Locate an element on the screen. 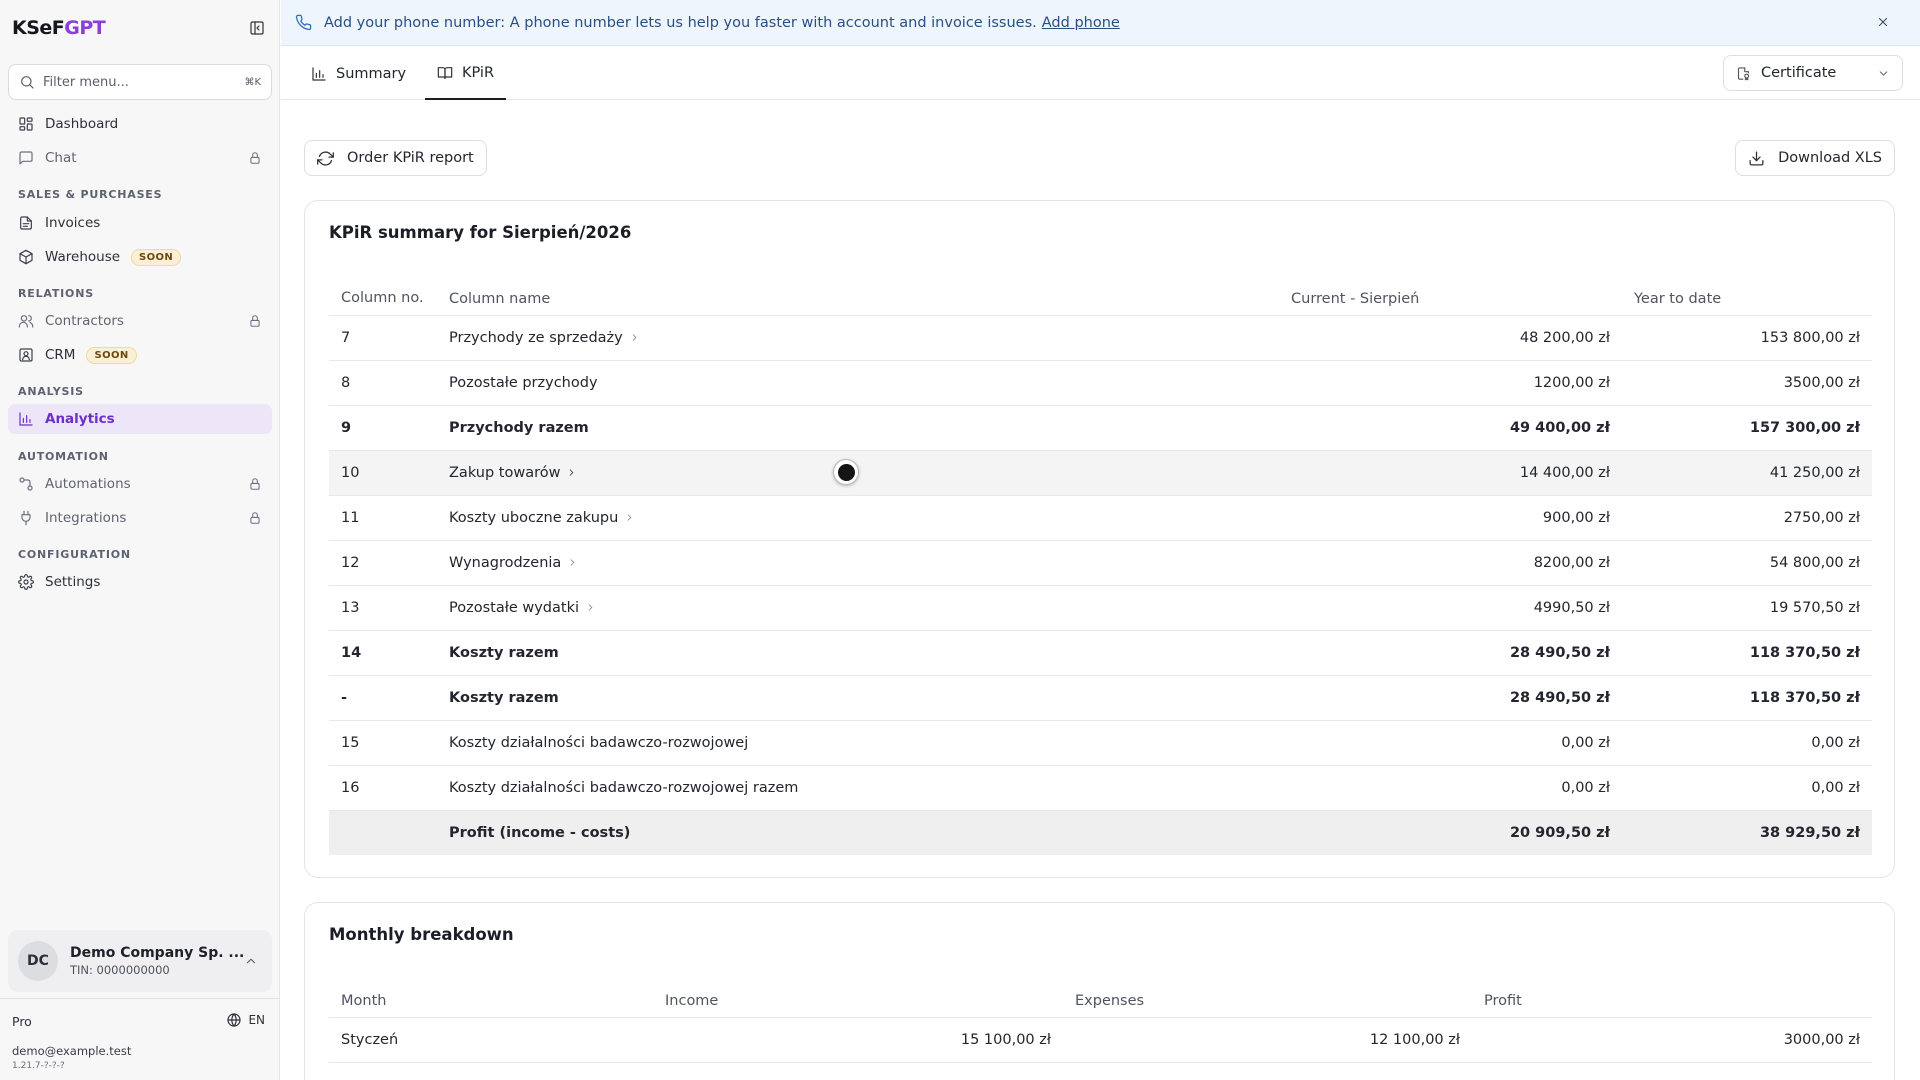 The width and height of the screenshot is (1920, 1080). kpir-table-row: 12 Wynagrodzenia 8200,00 zł 54 800,00 zł is located at coordinates (1100, 563).